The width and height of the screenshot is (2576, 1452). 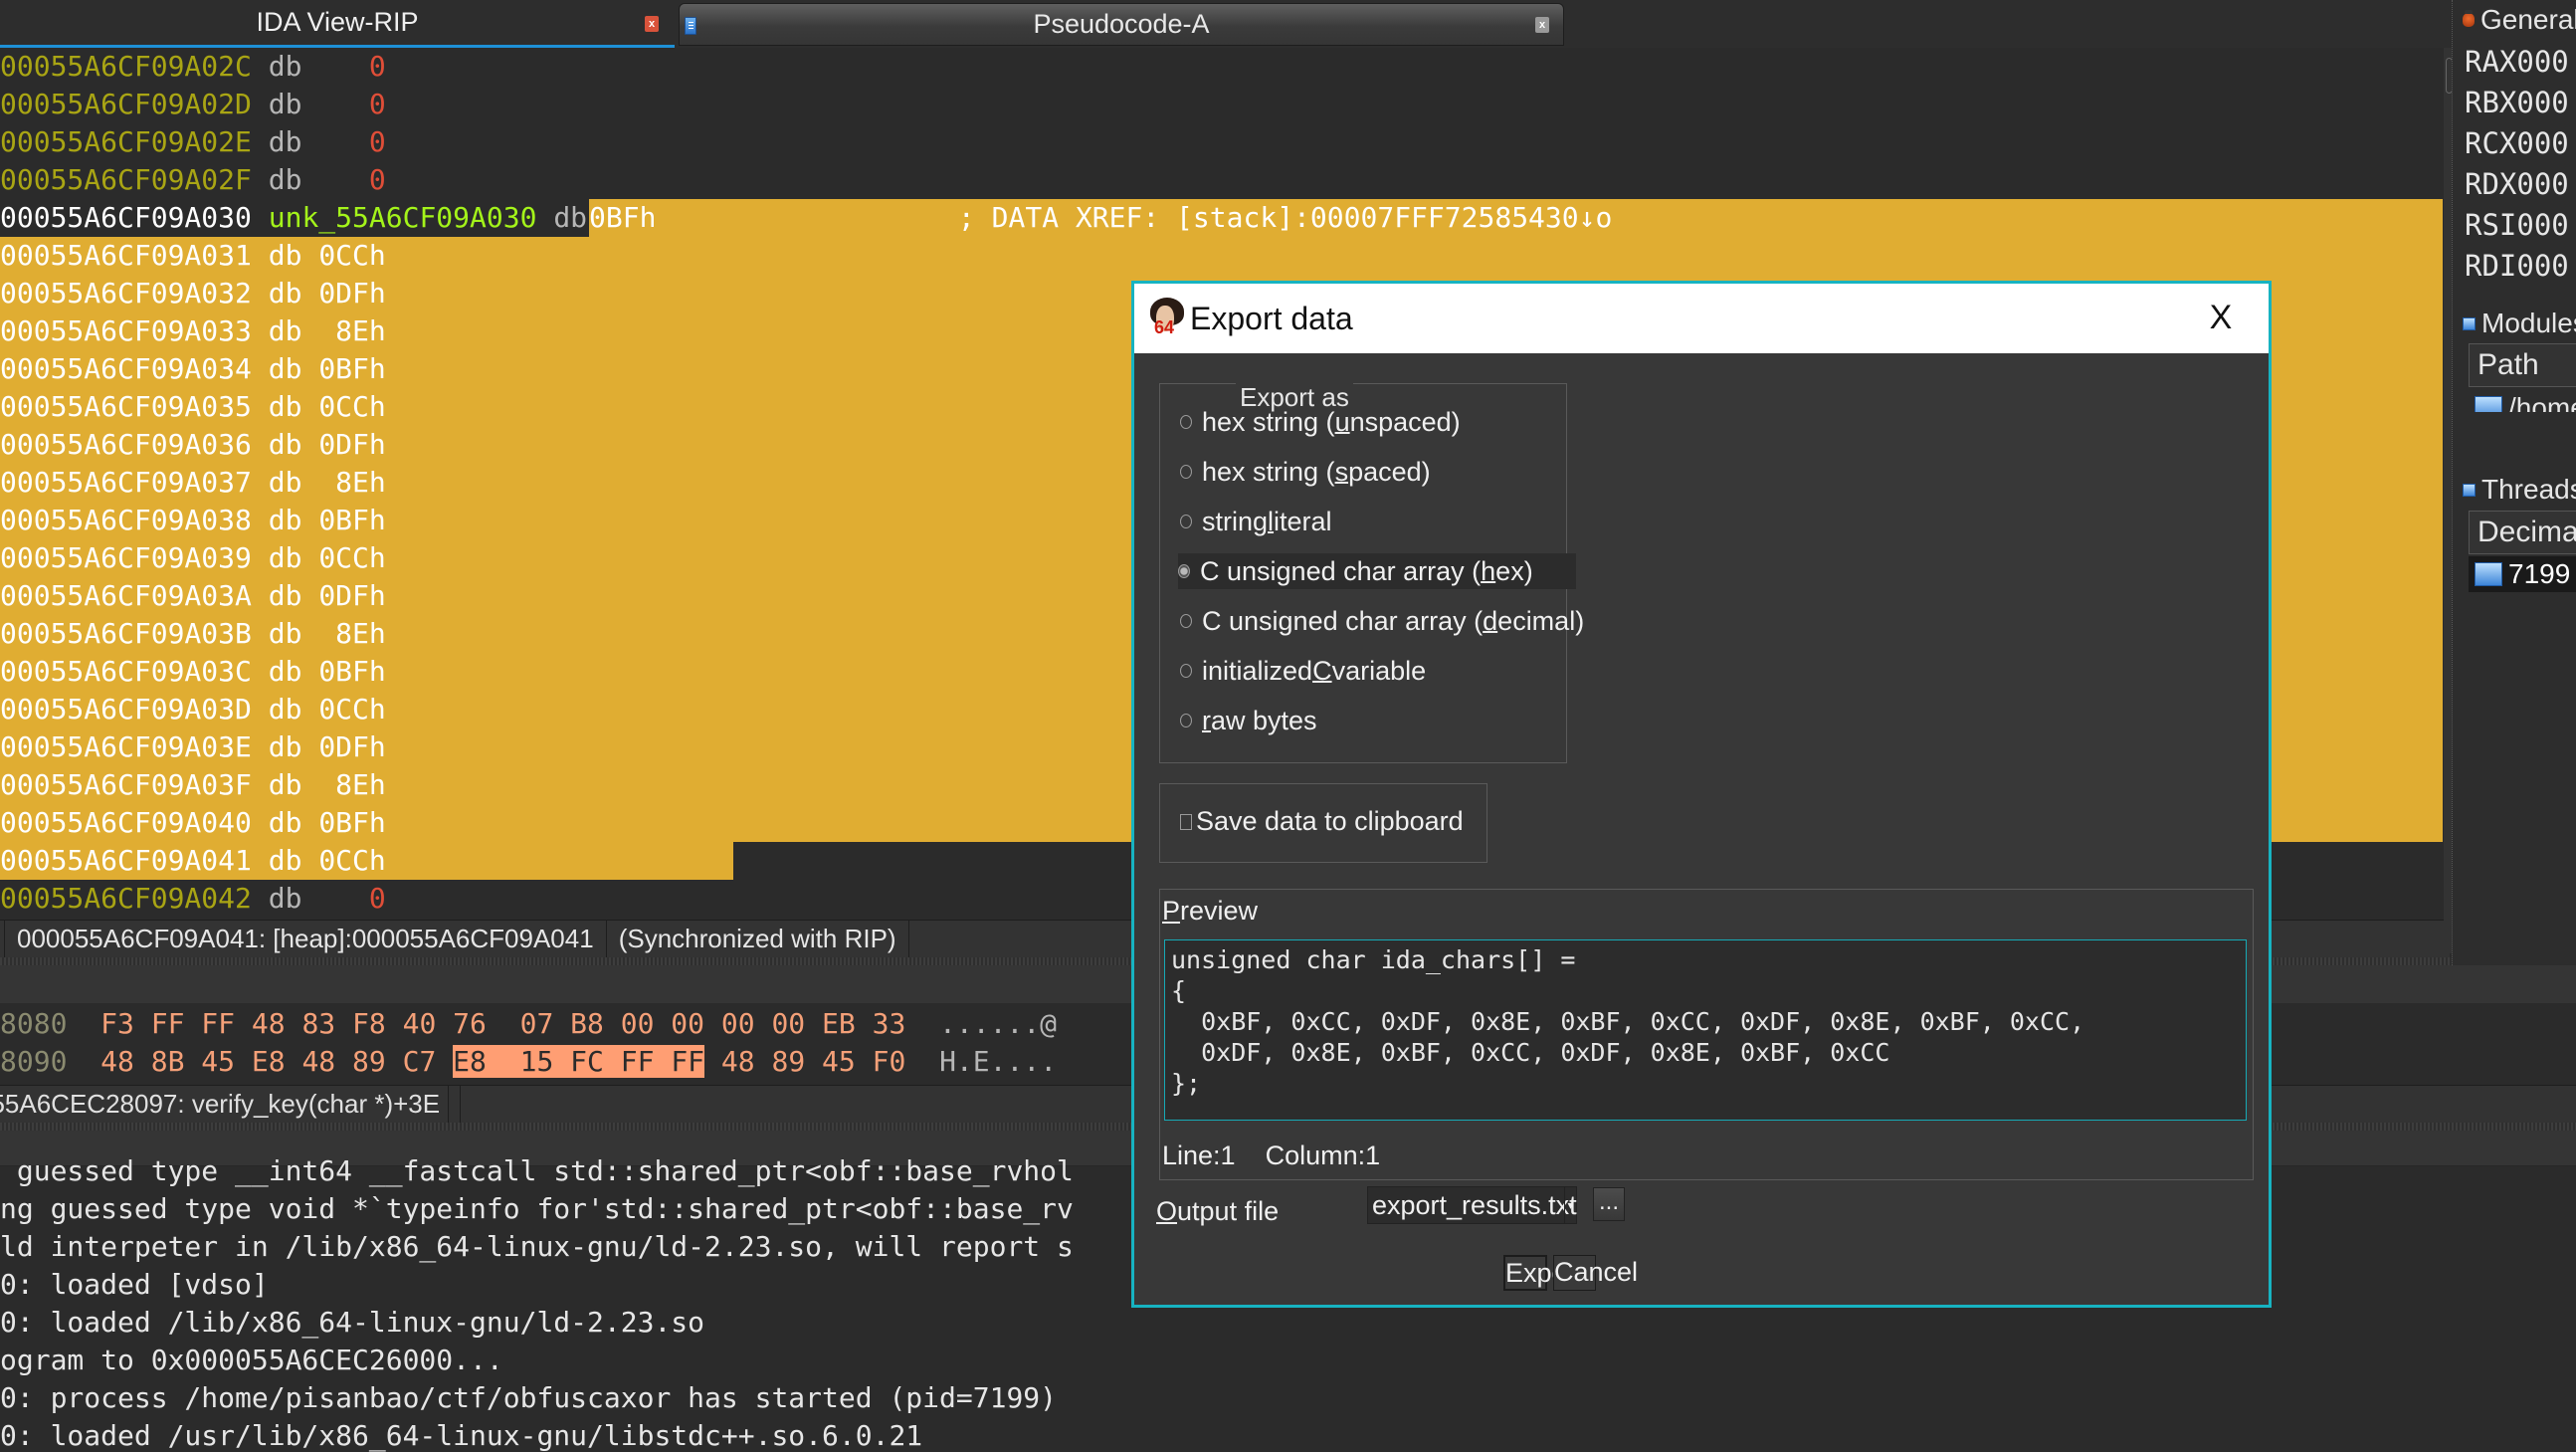 I want to click on label-name: unk_55A6CF09A030, so click(x=403, y=217).